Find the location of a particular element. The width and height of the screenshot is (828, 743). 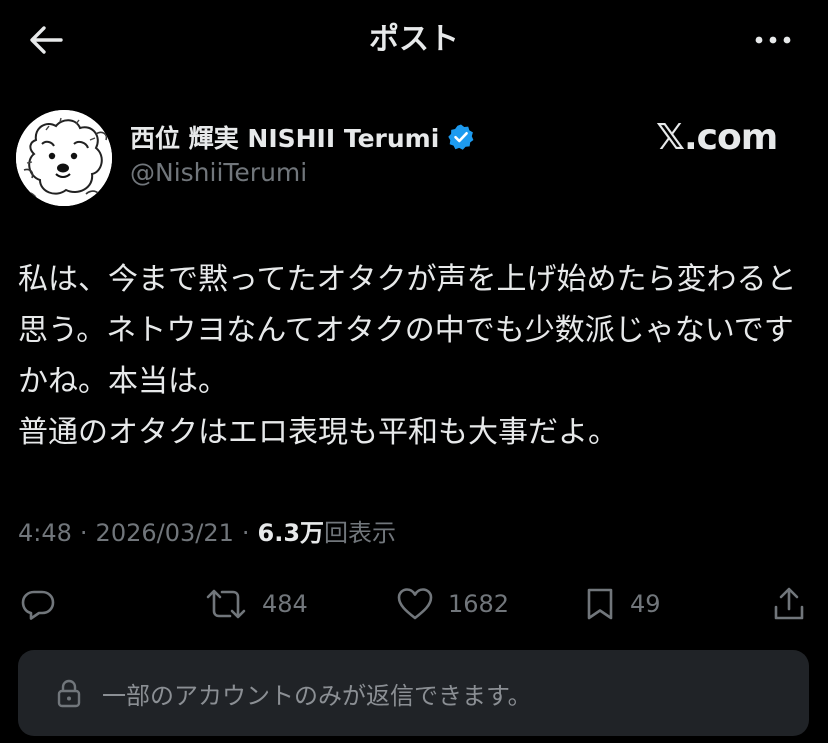

bookmark-button: 49 is located at coordinates (622, 604).